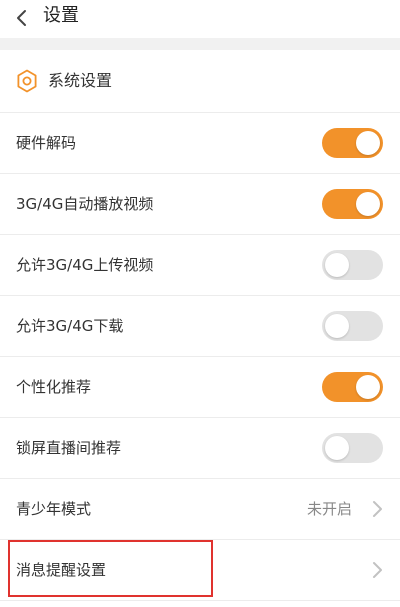 The height and width of the screenshot is (607, 400). Describe the element at coordinates (69, 448) in the screenshot. I see `setting-label: 锁屏直播间推荐` at that location.